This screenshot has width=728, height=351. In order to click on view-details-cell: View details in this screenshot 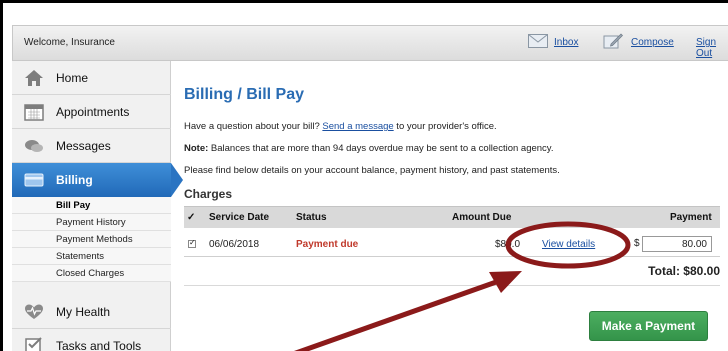, I will do `click(568, 244)`.